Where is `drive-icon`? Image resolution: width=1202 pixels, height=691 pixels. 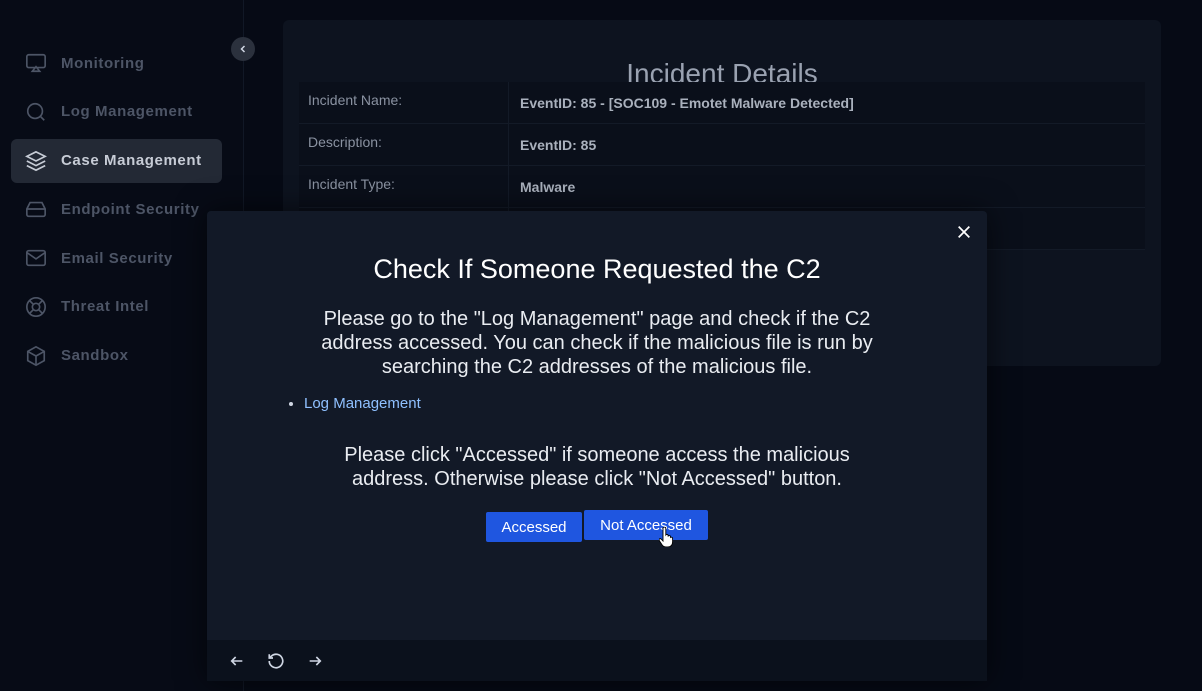 drive-icon is located at coordinates (36, 209).